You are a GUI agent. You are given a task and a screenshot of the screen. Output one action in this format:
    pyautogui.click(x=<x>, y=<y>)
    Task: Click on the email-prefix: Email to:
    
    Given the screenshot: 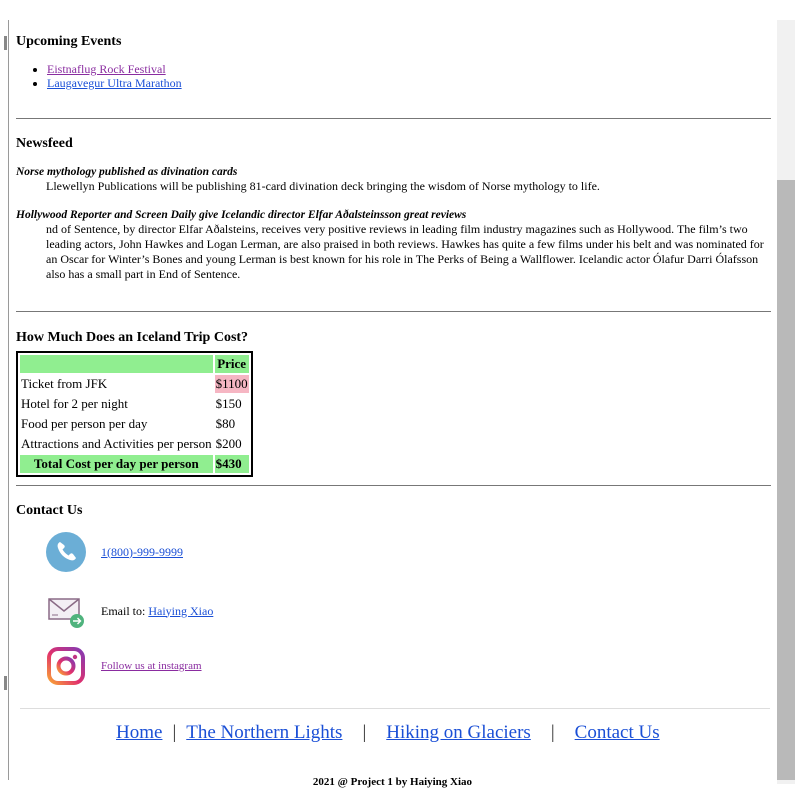 What is the action you would take?
    pyautogui.click(x=123, y=610)
    